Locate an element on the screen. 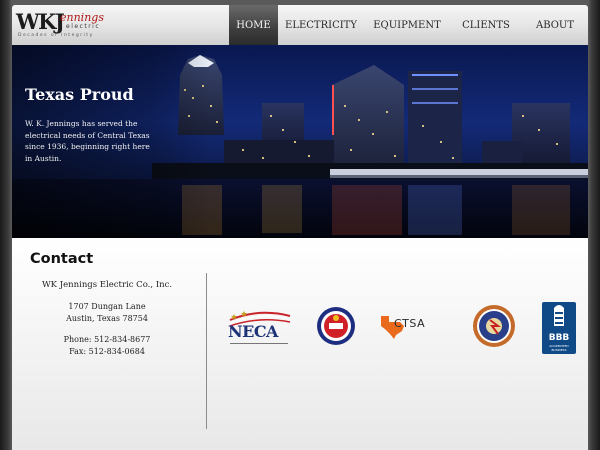 The width and height of the screenshot is (600, 450). bbb-torch-icon is located at coordinates (559, 315).